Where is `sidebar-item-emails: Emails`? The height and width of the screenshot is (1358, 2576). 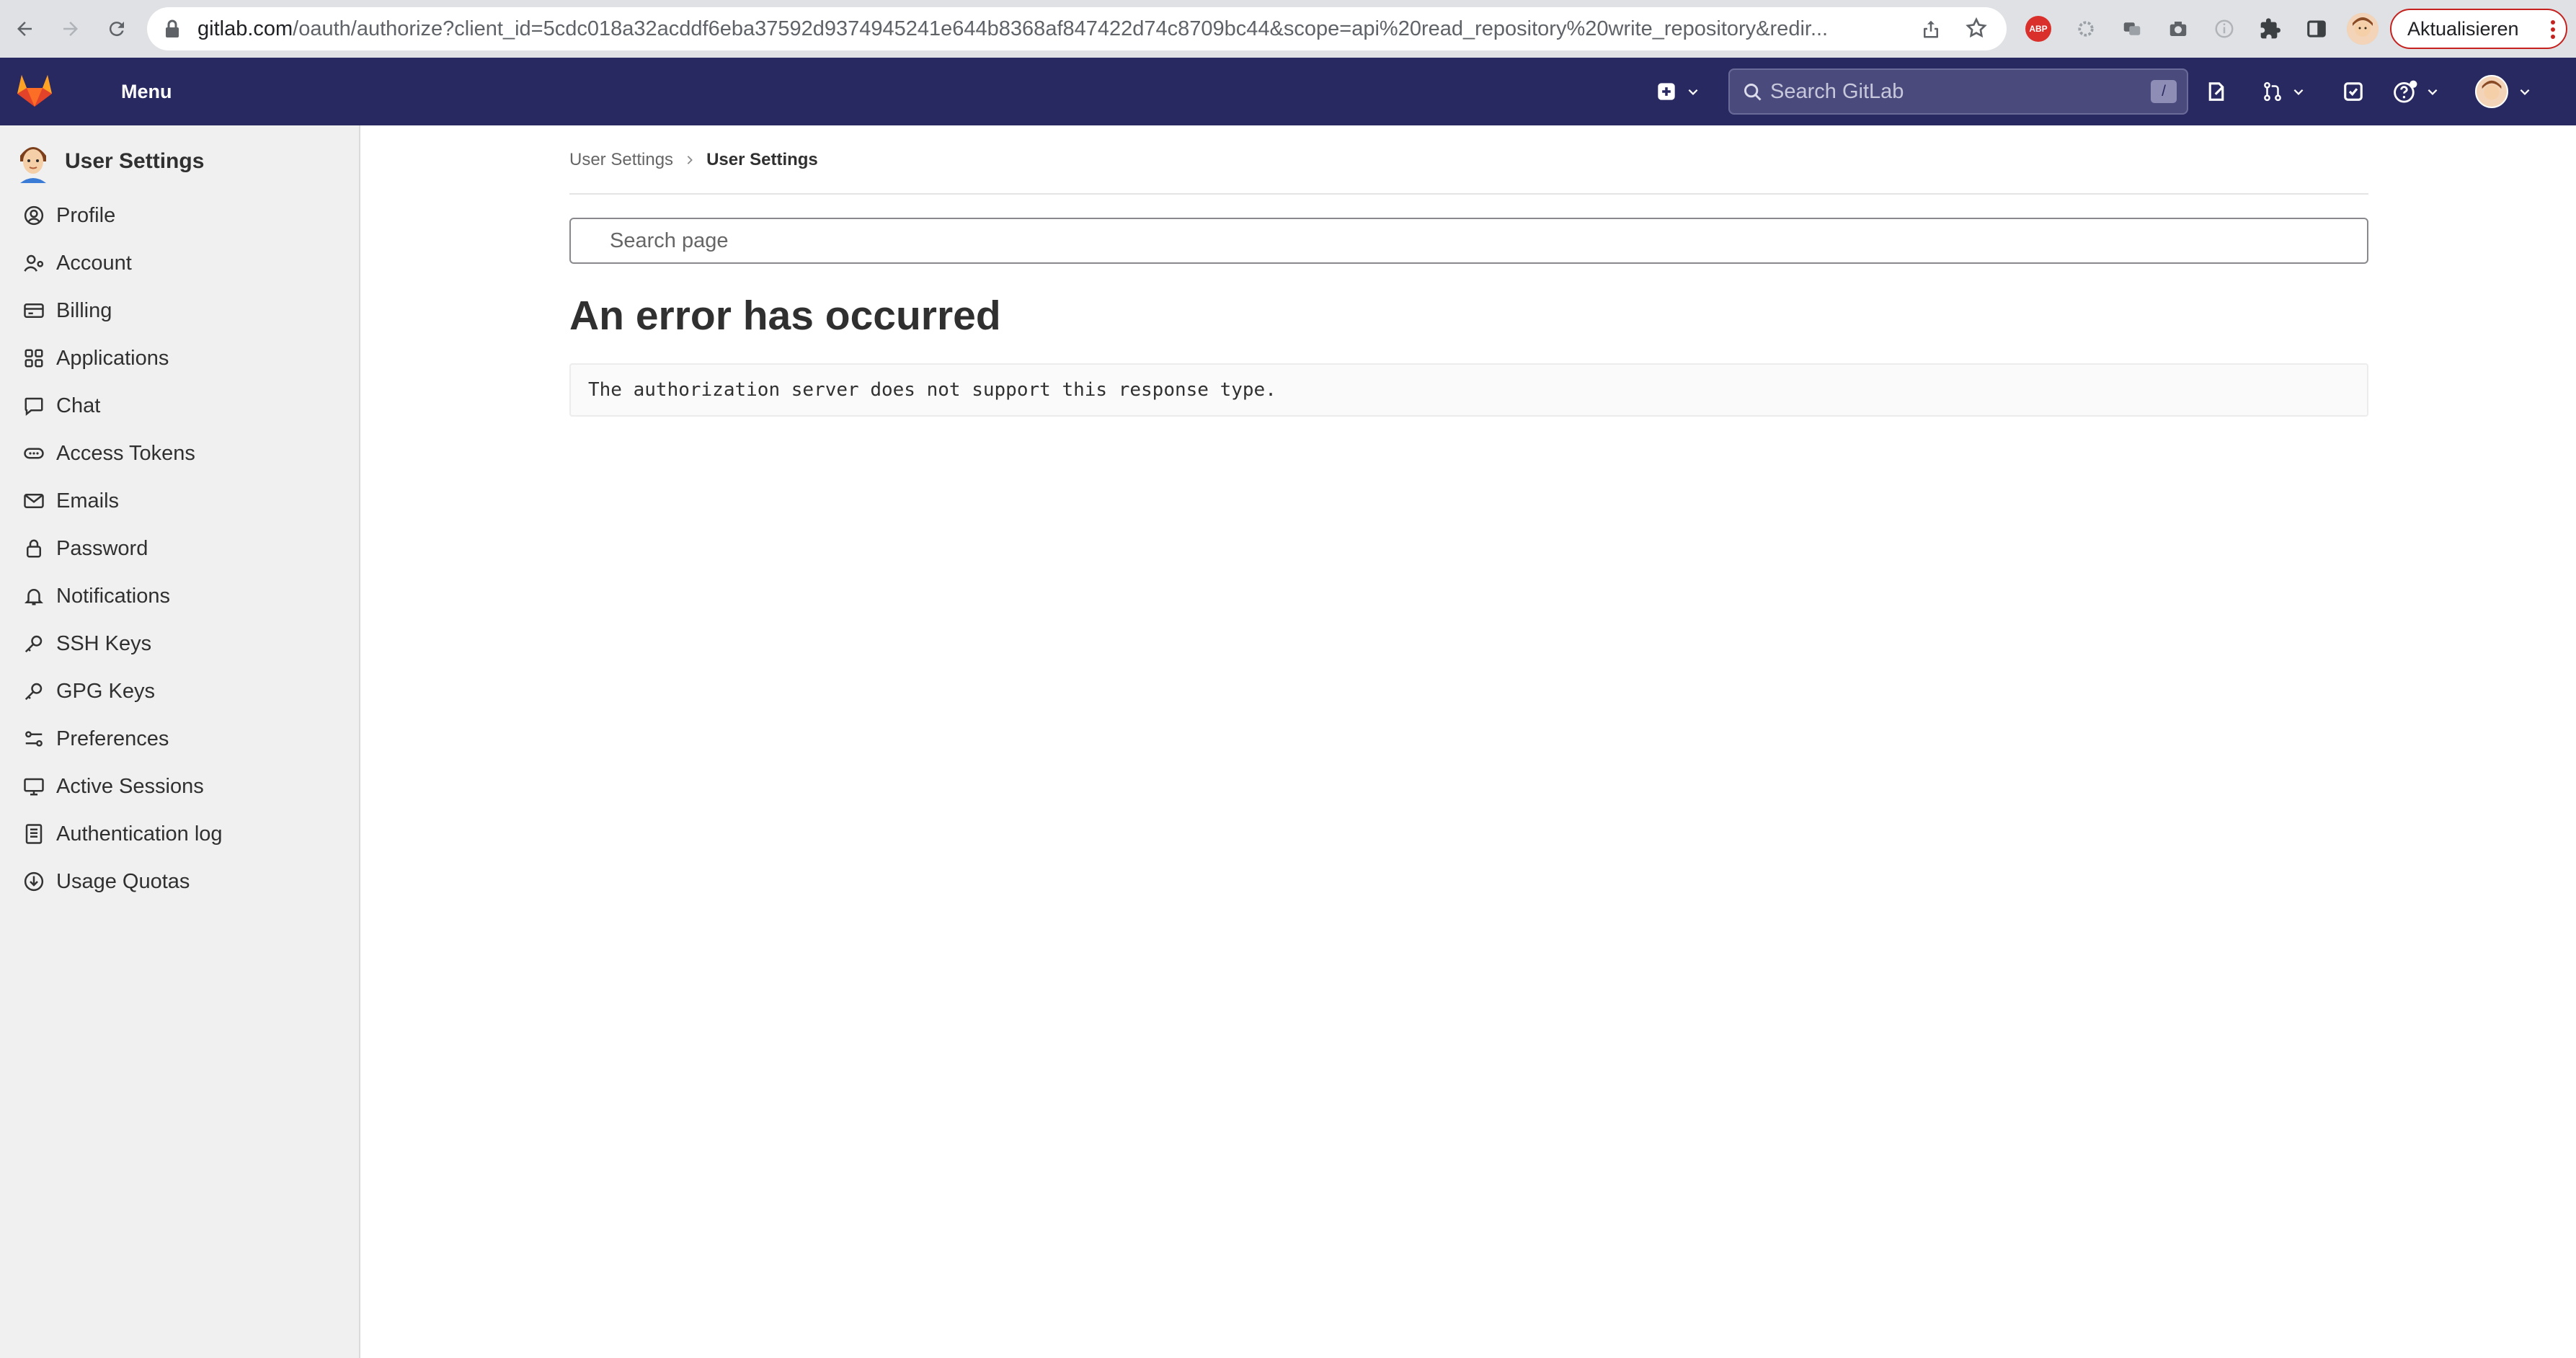 sidebar-item-emails: Emails is located at coordinates (179, 501).